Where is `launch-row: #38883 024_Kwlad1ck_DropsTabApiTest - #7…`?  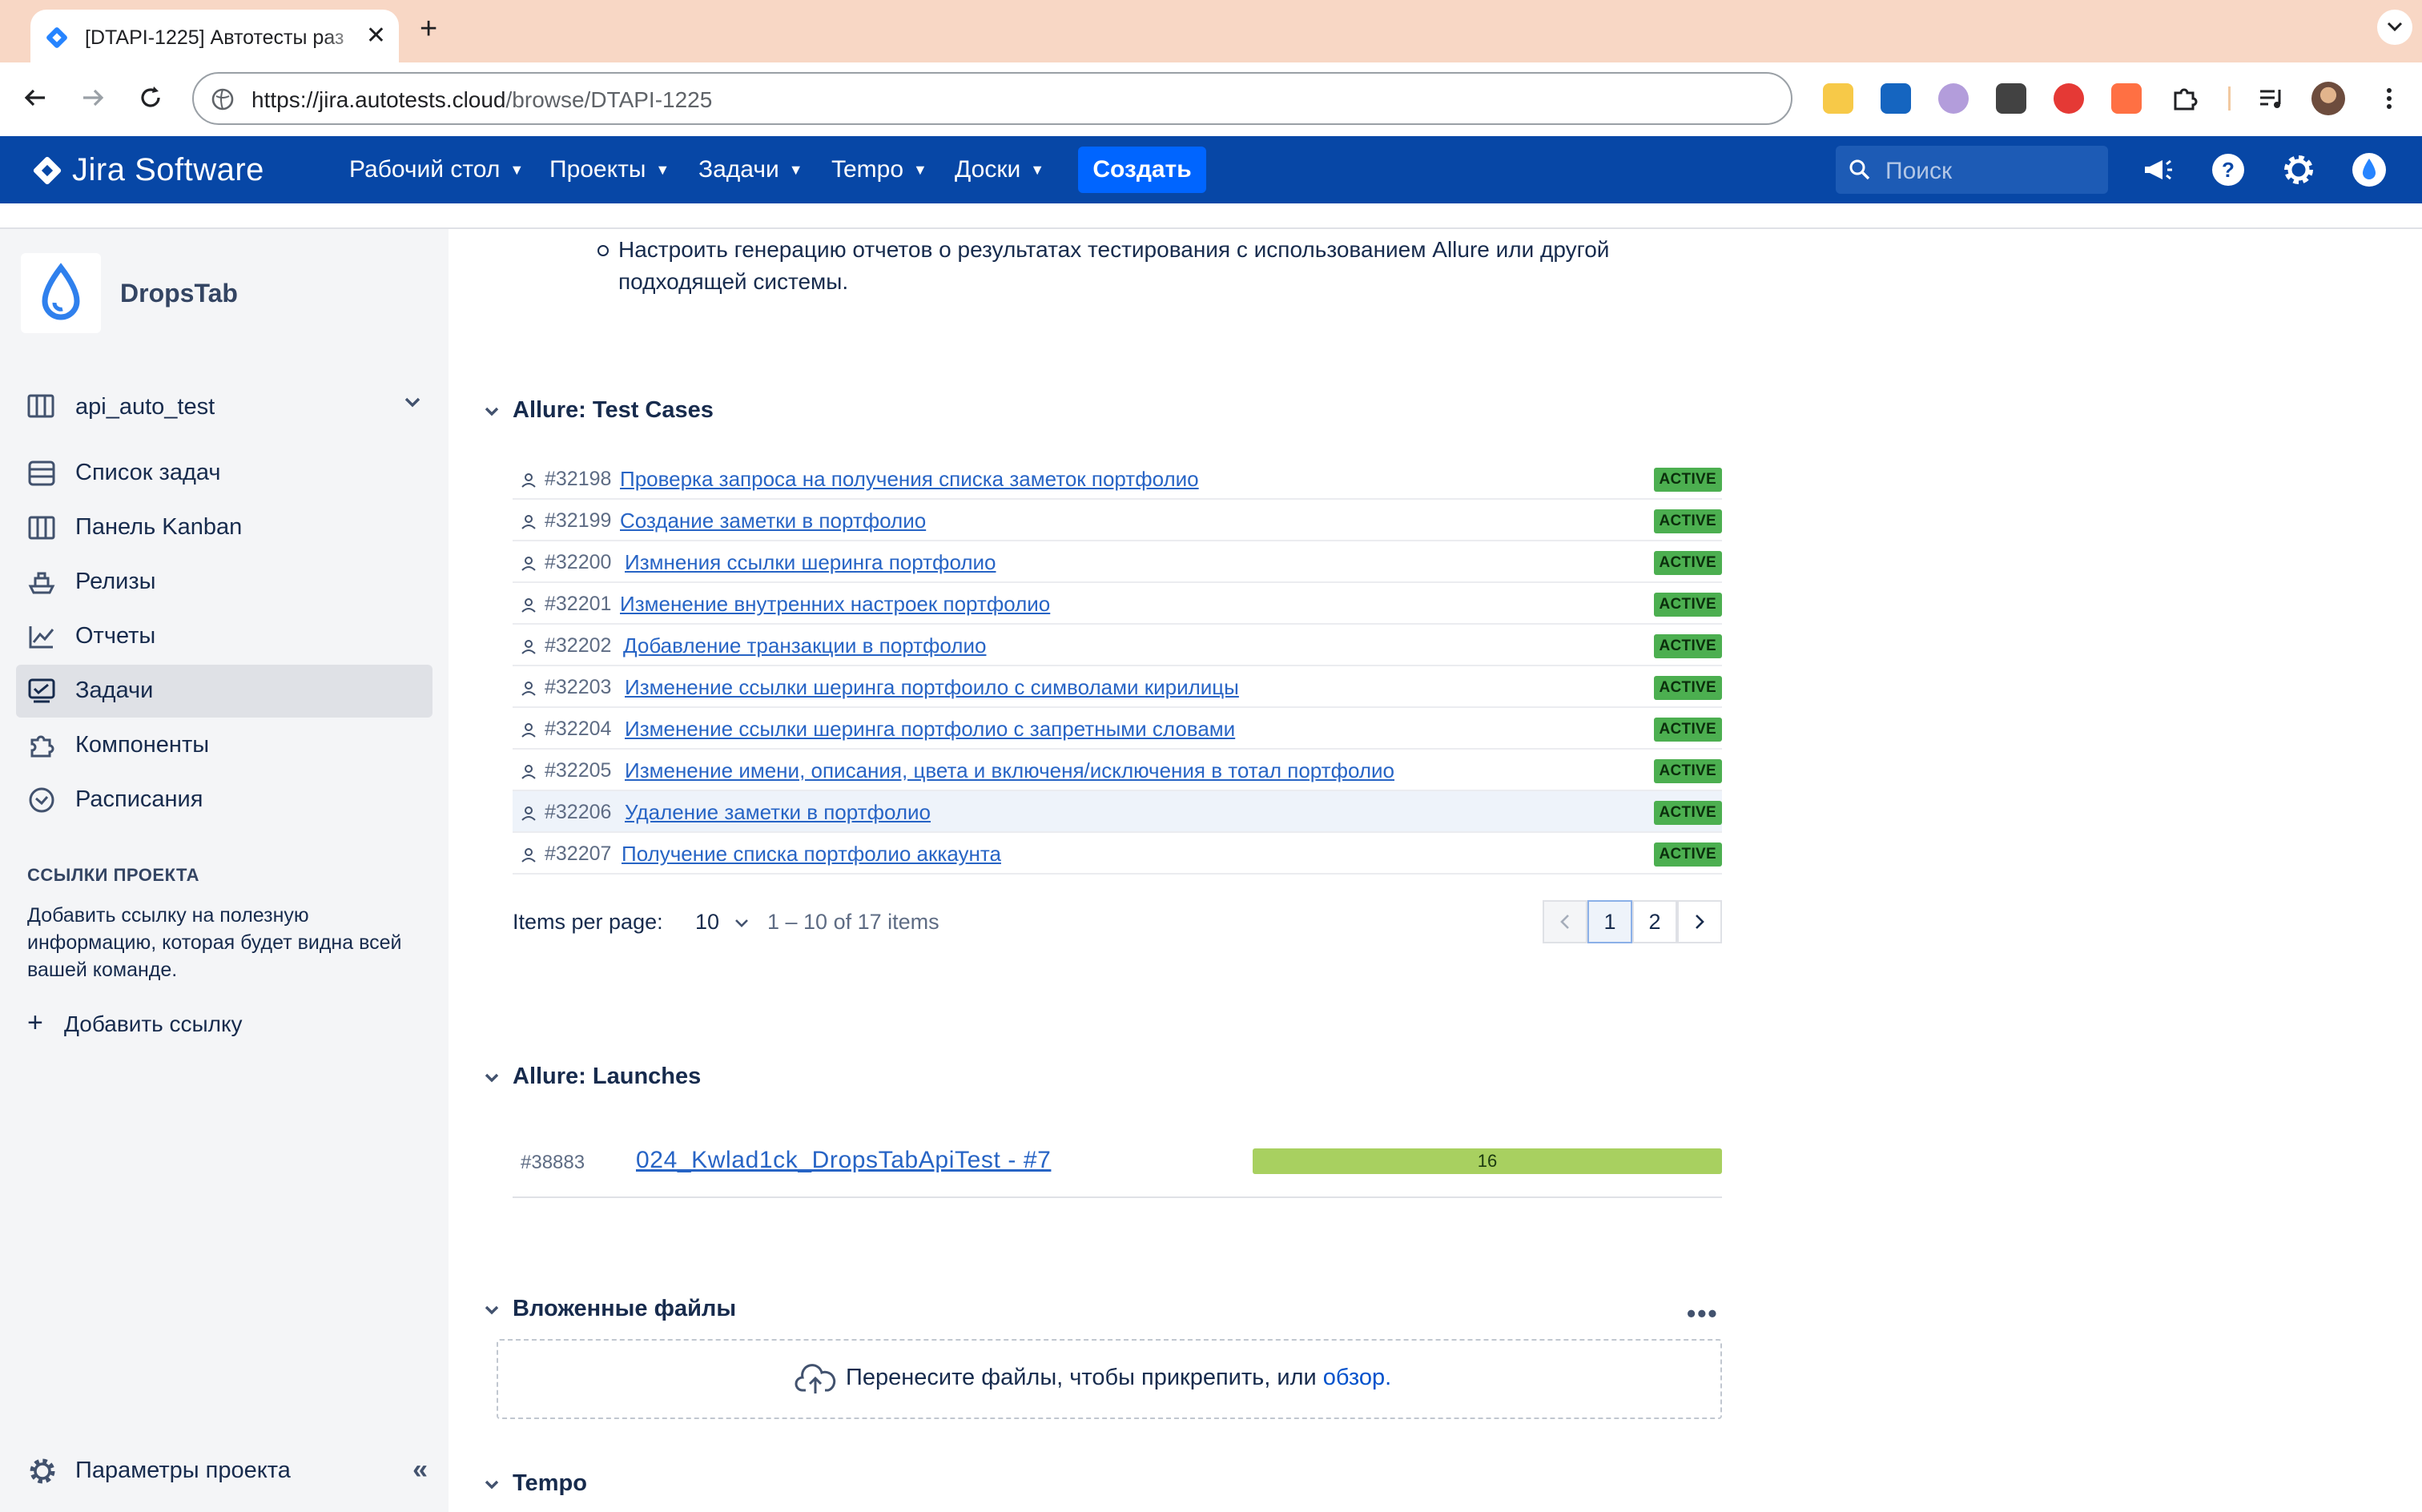
launch-row: #38883 024_Kwlad1ck_DropsTabApiTest - #7… is located at coordinates (1118, 1169).